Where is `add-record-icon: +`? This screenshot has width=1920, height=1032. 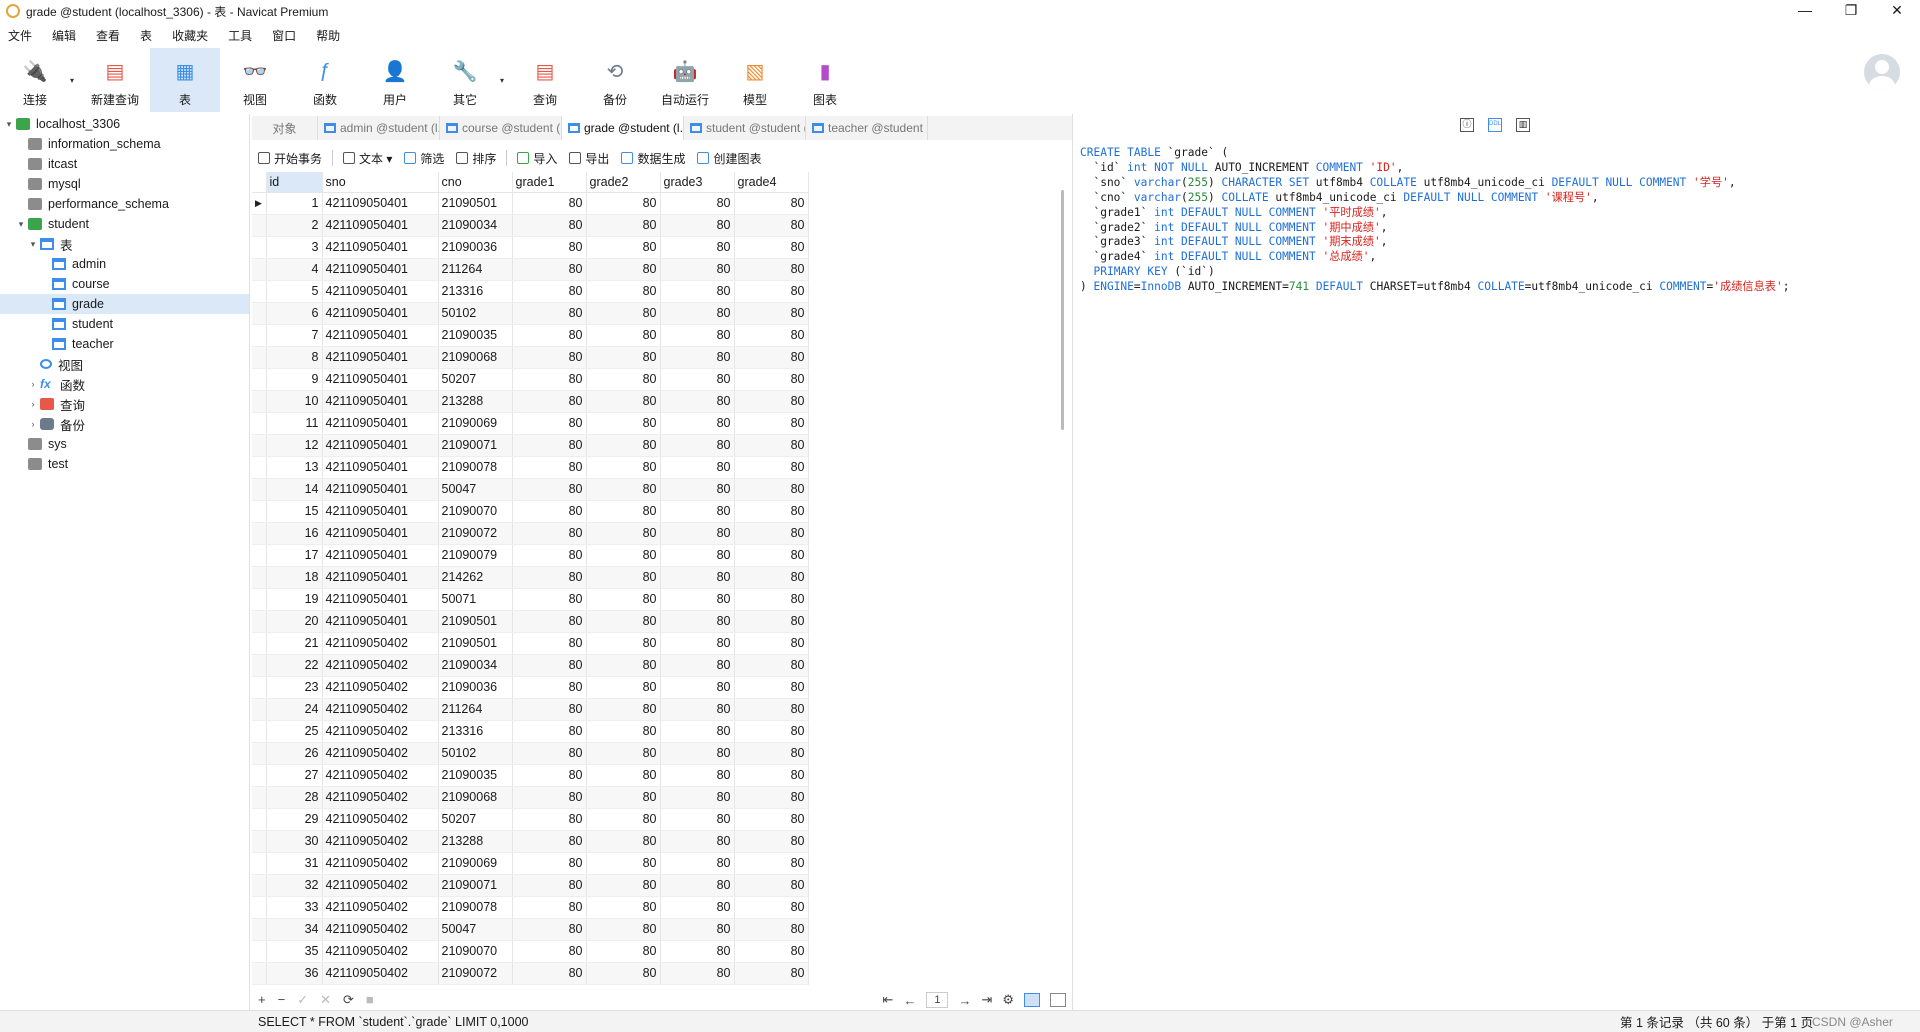 add-record-icon: + is located at coordinates (262, 1000).